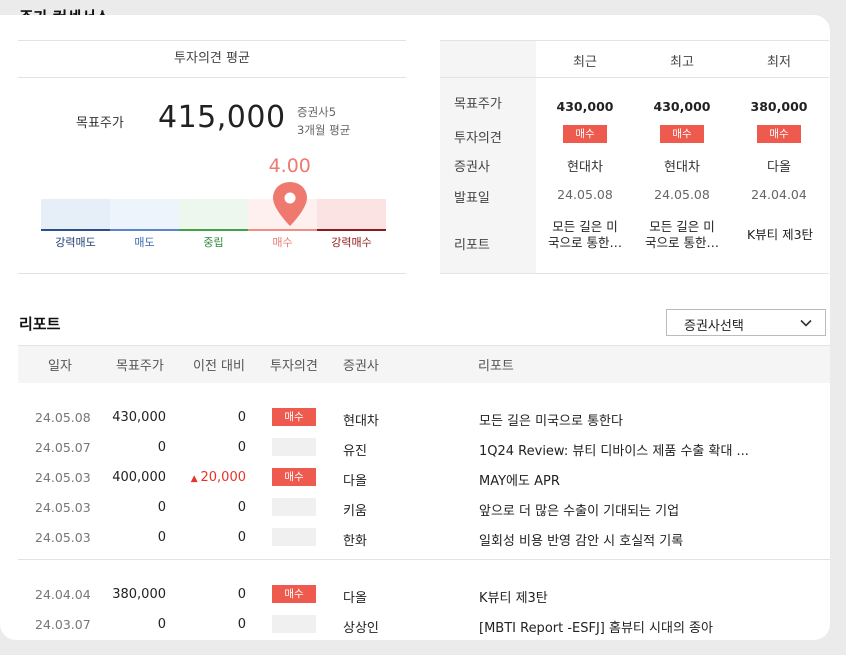 The height and width of the screenshot is (655, 846). Describe the element at coordinates (289, 166) in the screenshot. I see `opinion-score: 4.00` at that location.